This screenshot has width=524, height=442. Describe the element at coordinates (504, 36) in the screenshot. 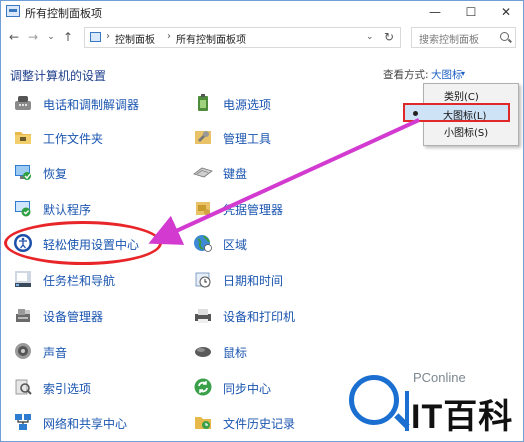

I see `search-icon` at that location.